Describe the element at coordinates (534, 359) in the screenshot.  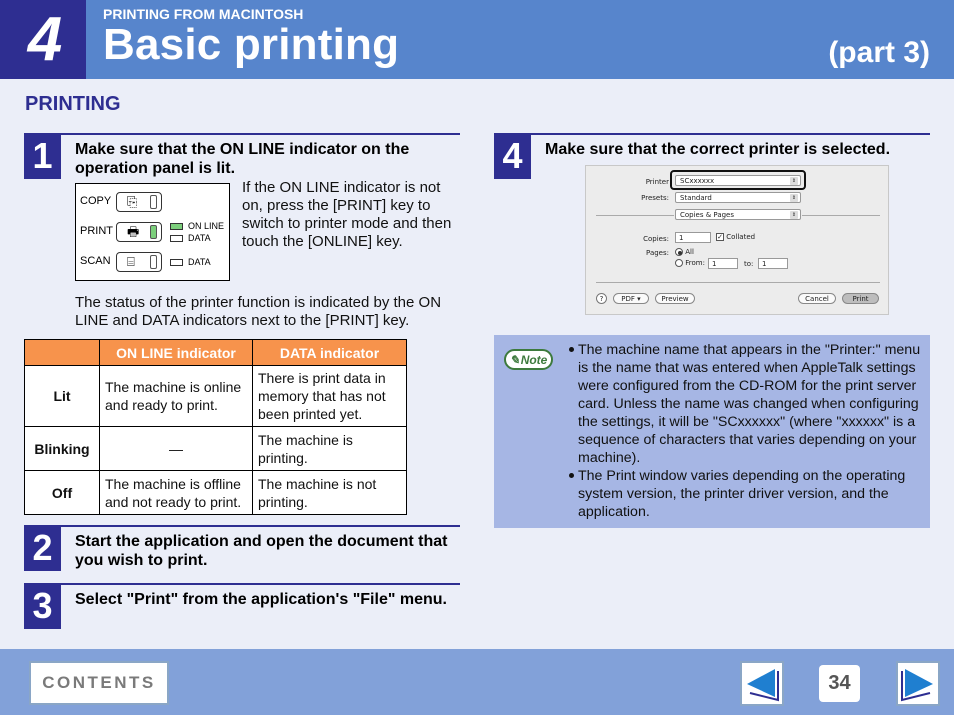
I see `note-badge-label: Note` at that location.